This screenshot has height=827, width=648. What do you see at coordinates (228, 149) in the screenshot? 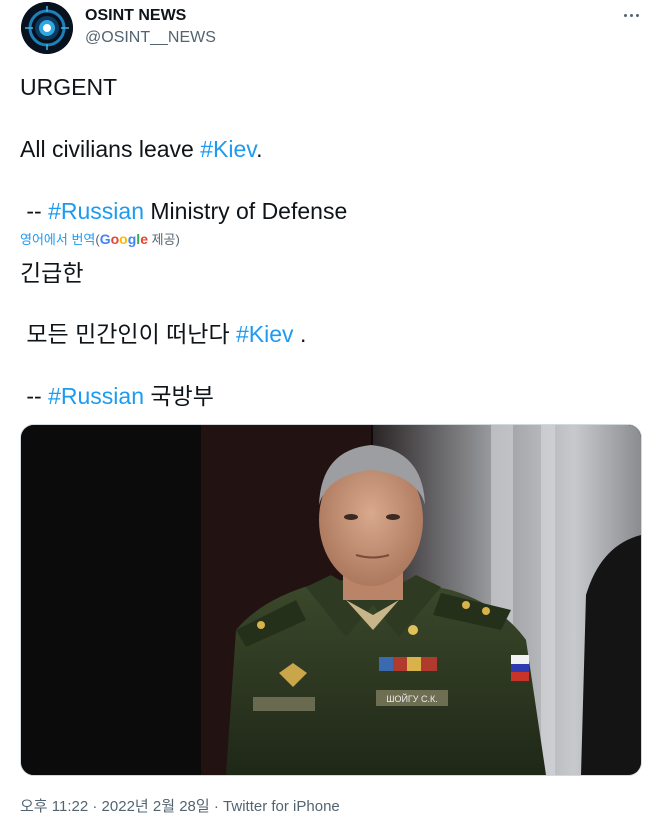
I see `hashtag-kiev: #Kiev` at bounding box center [228, 149].